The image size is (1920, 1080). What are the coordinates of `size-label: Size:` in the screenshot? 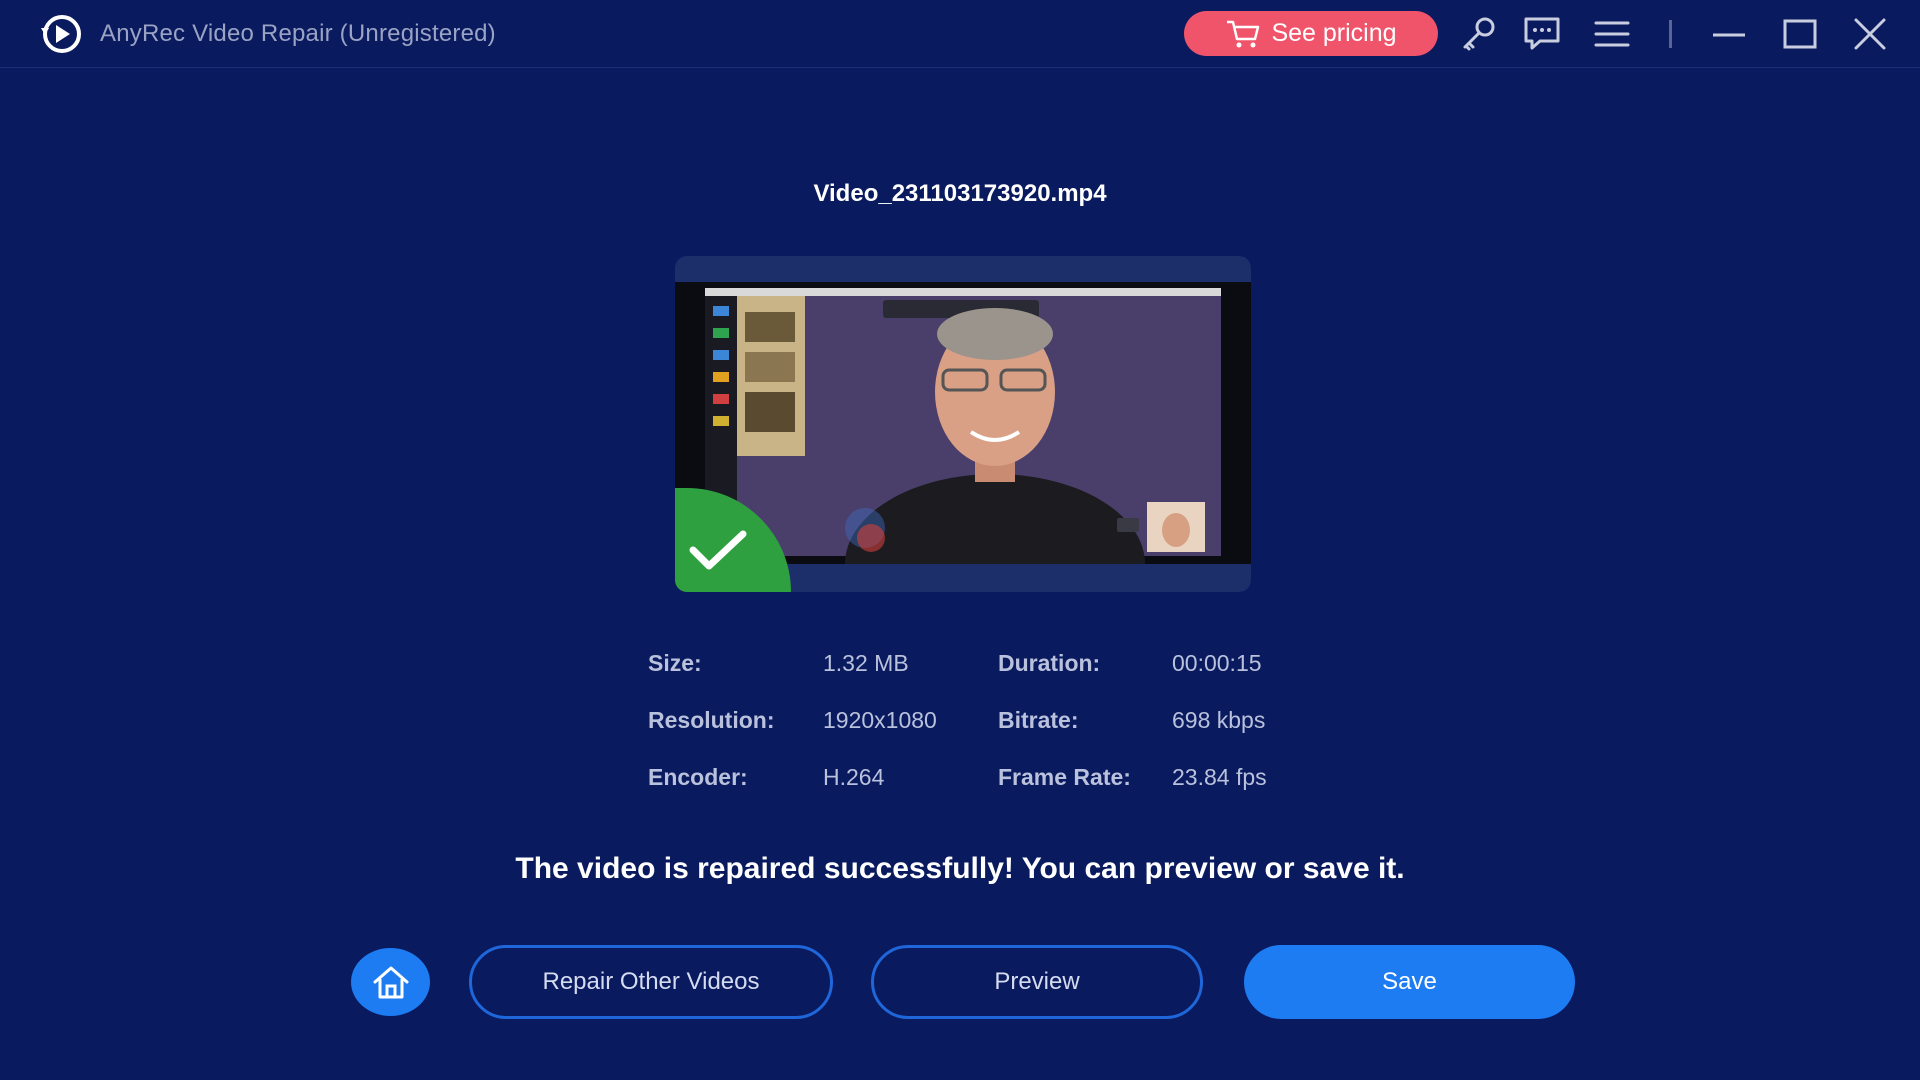 It's located at (675, 663).